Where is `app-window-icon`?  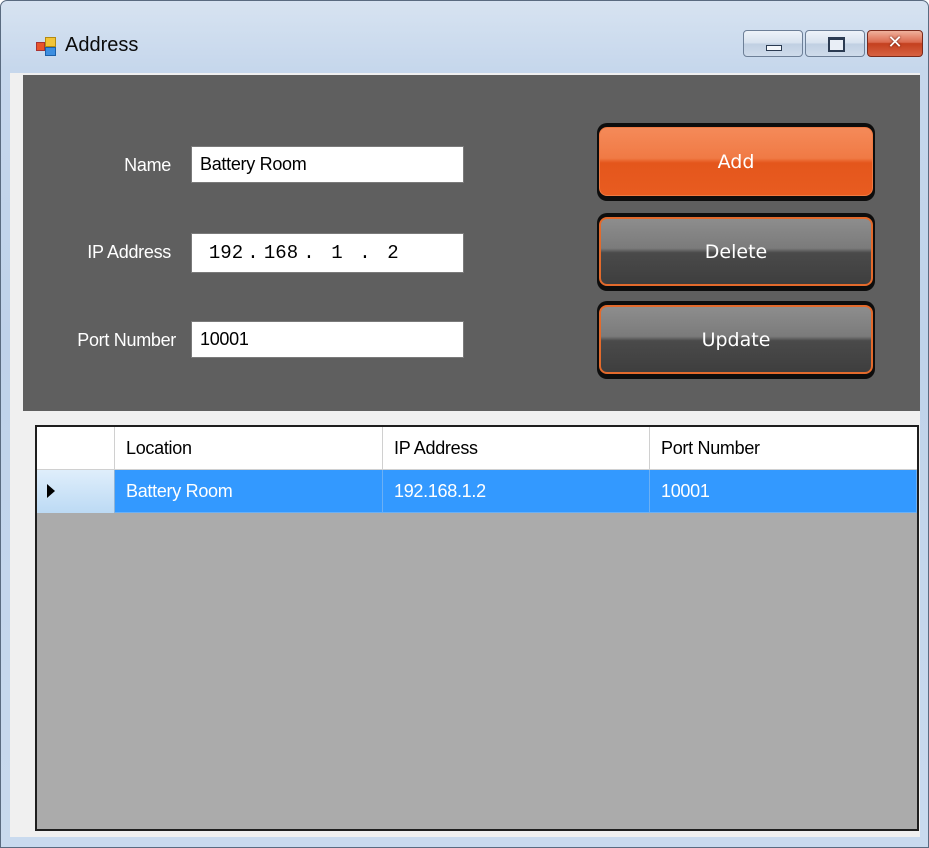 app-window-icon is located at coordinates (46, 46).